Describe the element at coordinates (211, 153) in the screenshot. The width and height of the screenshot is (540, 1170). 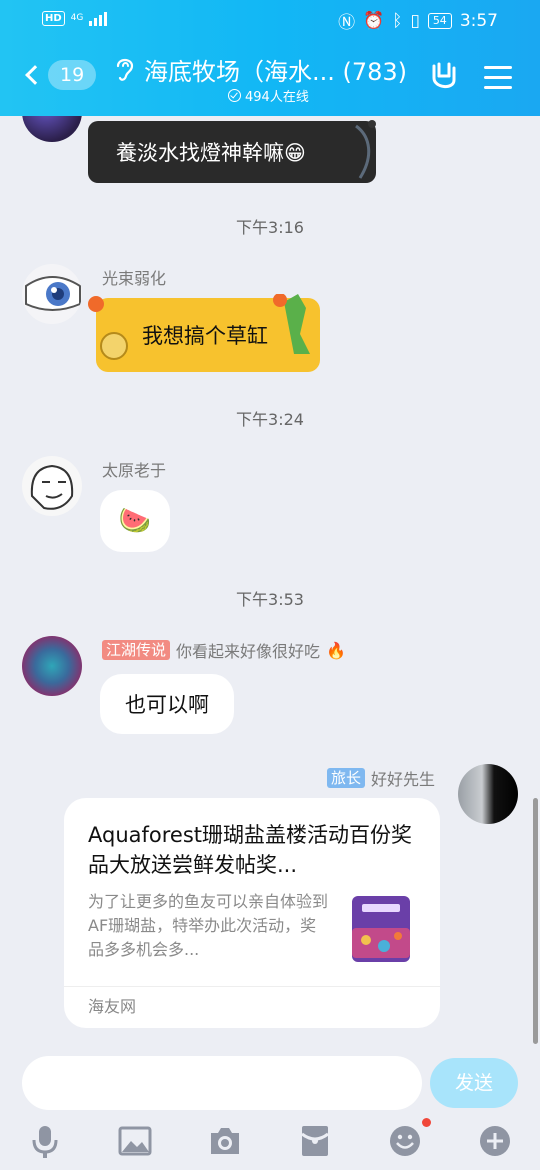
I see `message-text: 養淡水找燈神幹嘛😁` at that location.